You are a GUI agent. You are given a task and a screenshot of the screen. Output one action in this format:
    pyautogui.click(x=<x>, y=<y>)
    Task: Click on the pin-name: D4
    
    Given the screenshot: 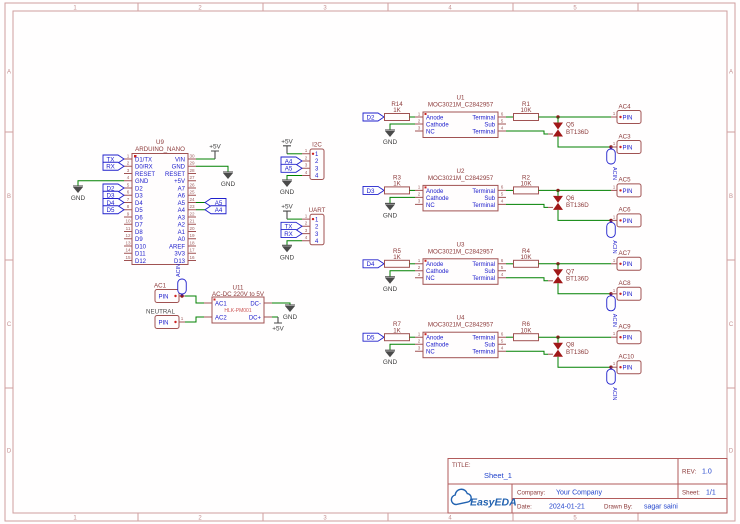 What is the action you would take?
    pyautogui.click(x=139, y=204)
    